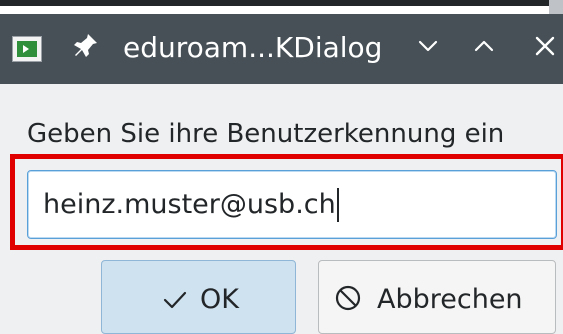  Describe the element at coordinates (450, 299) in the screenshot. I see `cancel-button-label: Abbrechen` at that location.